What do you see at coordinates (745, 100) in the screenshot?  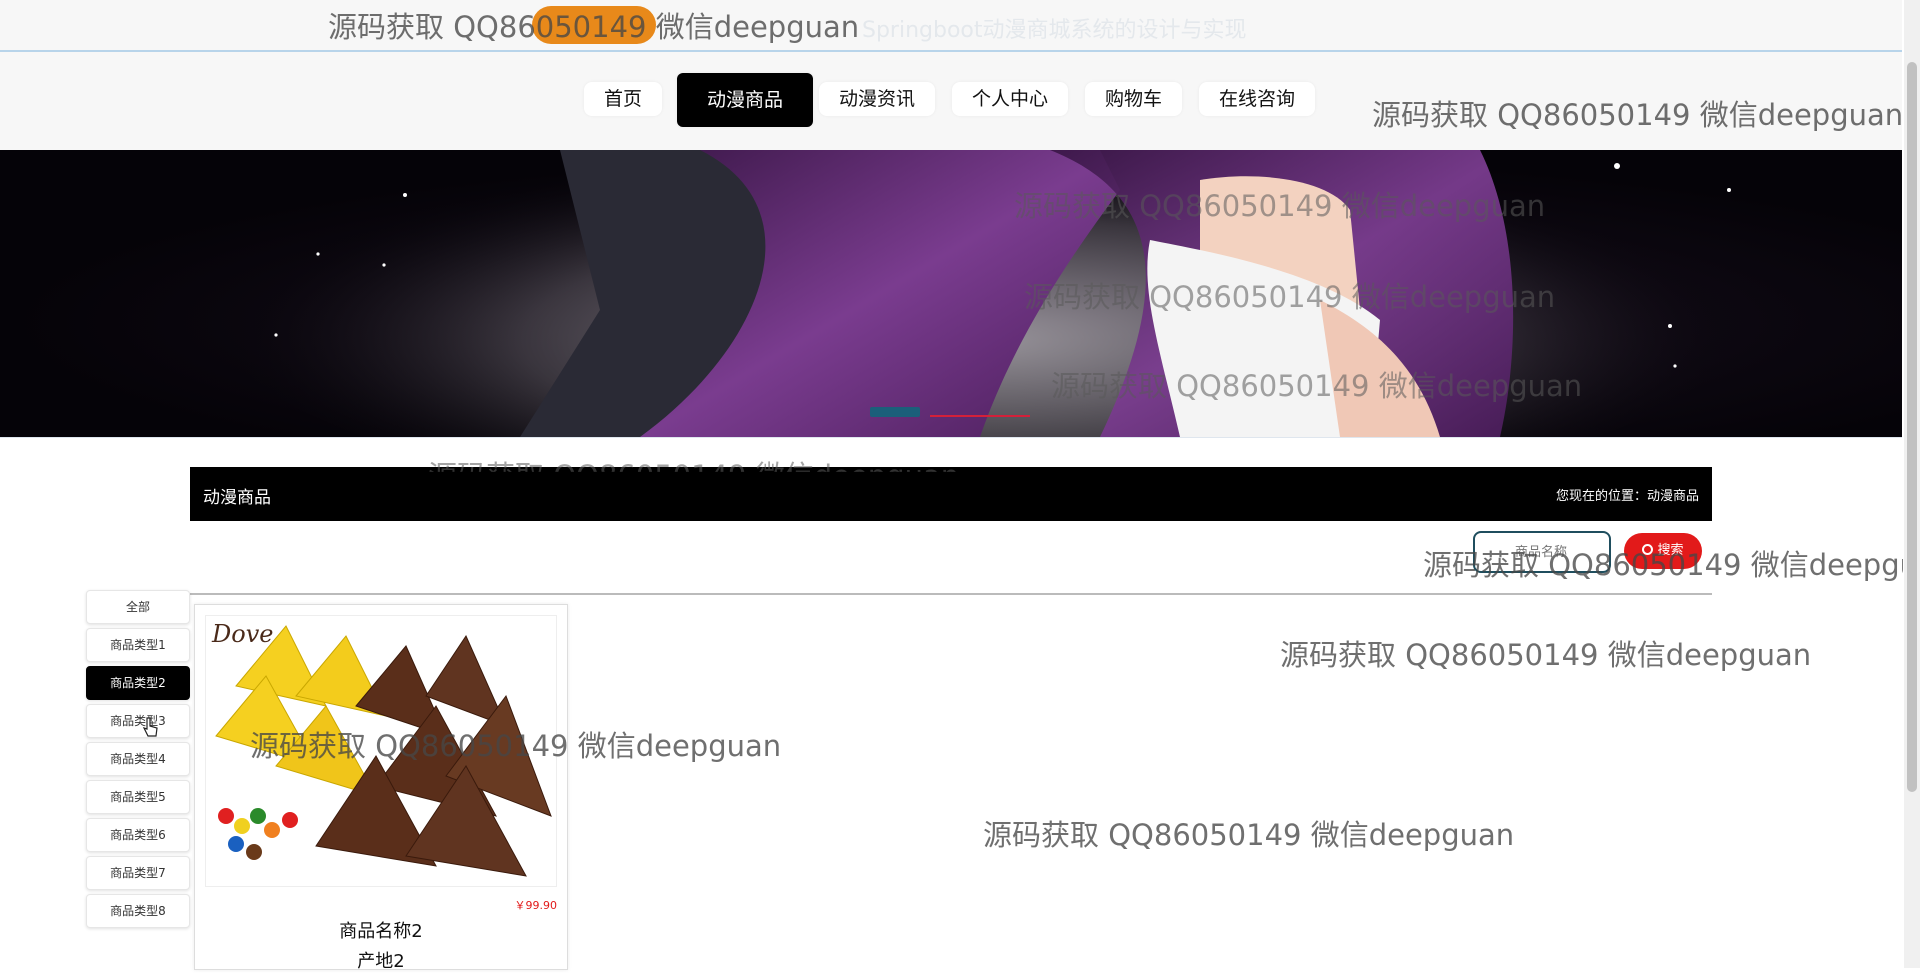 I see `nav-item-anime-goods: 动漫商品` at bounding box center [745, 100].